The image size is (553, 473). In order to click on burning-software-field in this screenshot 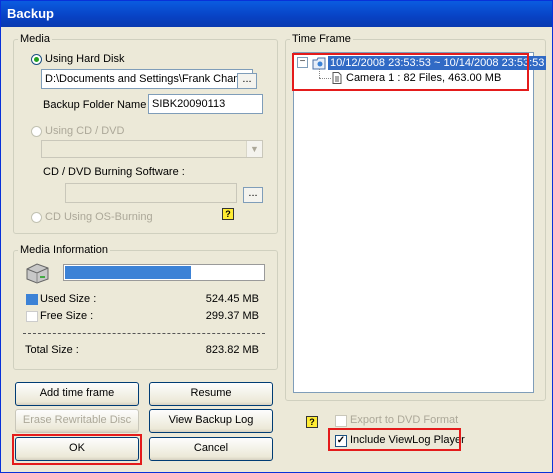, I will do `click(151, 193)`.